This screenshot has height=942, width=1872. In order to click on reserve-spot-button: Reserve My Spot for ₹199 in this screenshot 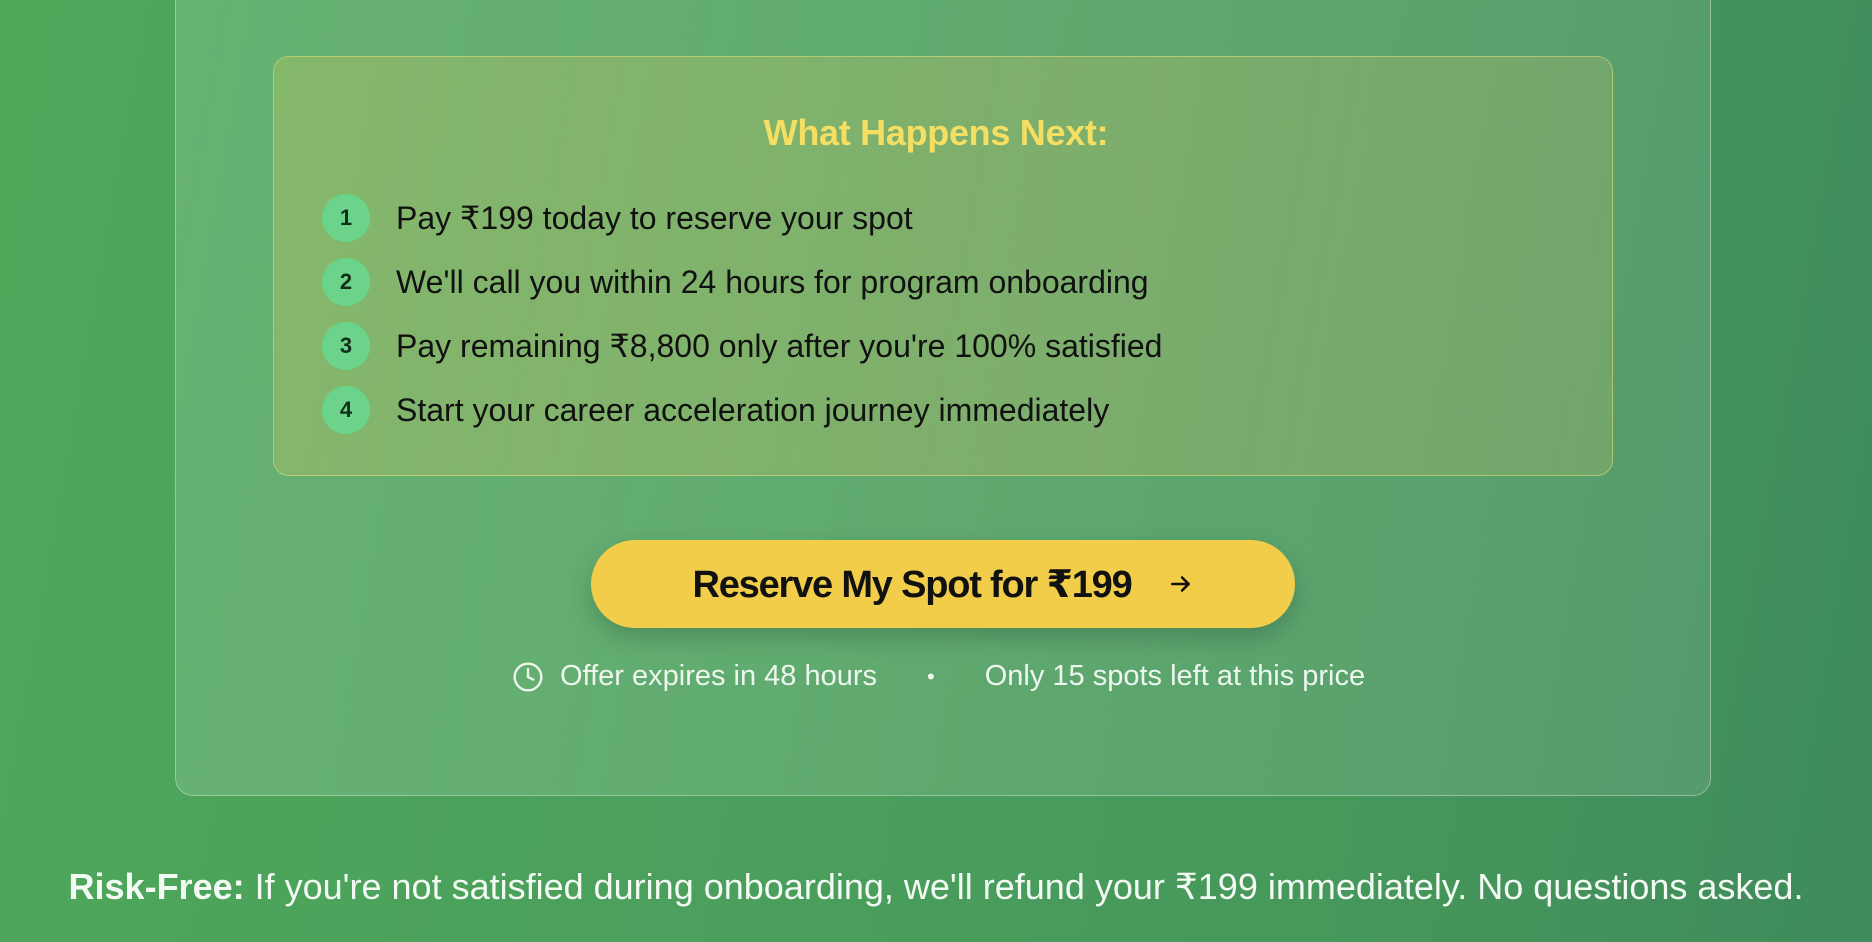, I will do `click(943, 584)`.